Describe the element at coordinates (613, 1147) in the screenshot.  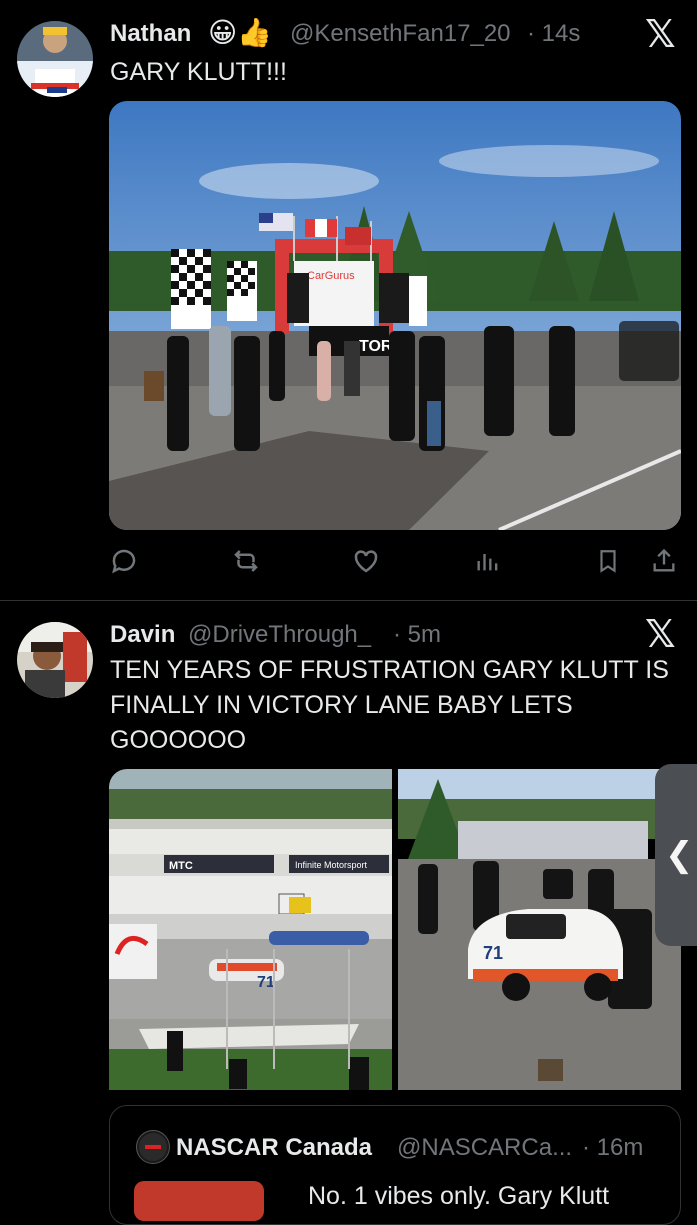
I see `quote-timestamp: · 16m` at that location.